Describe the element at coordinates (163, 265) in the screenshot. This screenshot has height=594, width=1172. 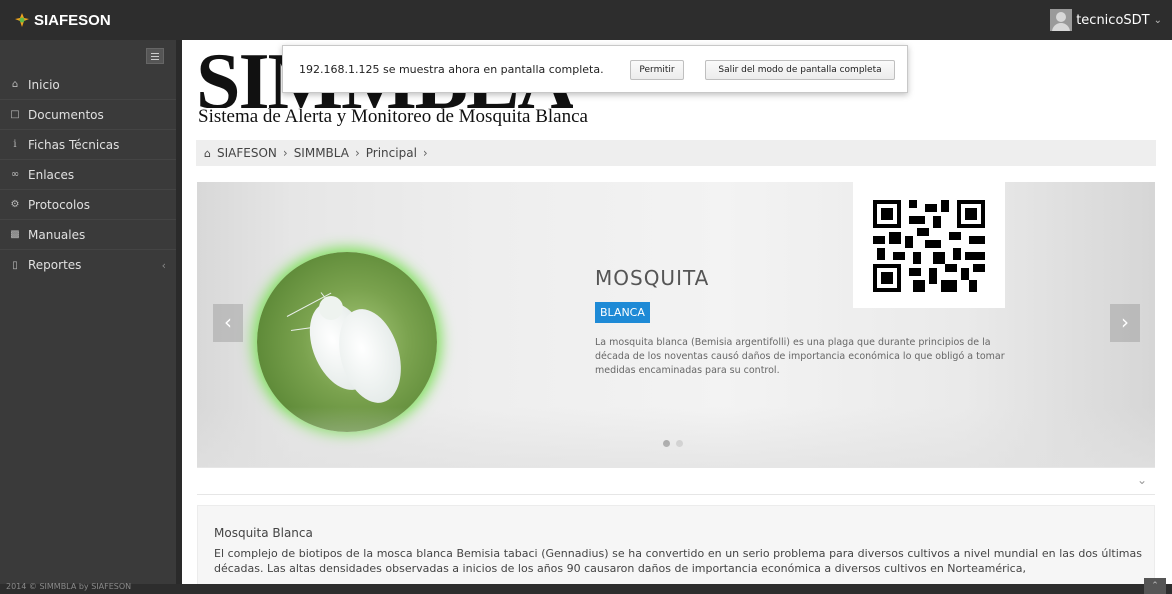
I see `chevron-left-icon: ‹` at that location.